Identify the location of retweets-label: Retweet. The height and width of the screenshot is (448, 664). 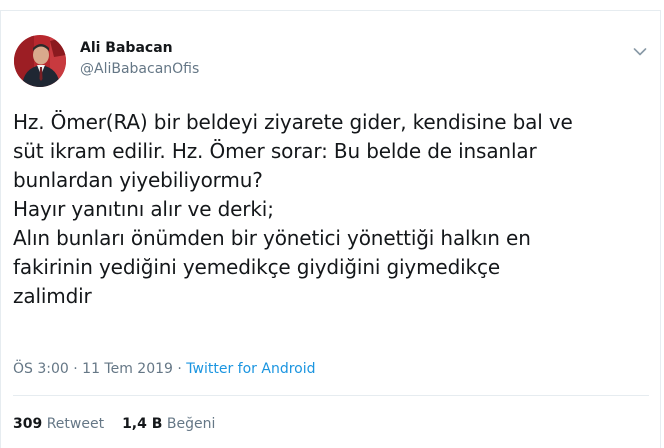
(75, 424).